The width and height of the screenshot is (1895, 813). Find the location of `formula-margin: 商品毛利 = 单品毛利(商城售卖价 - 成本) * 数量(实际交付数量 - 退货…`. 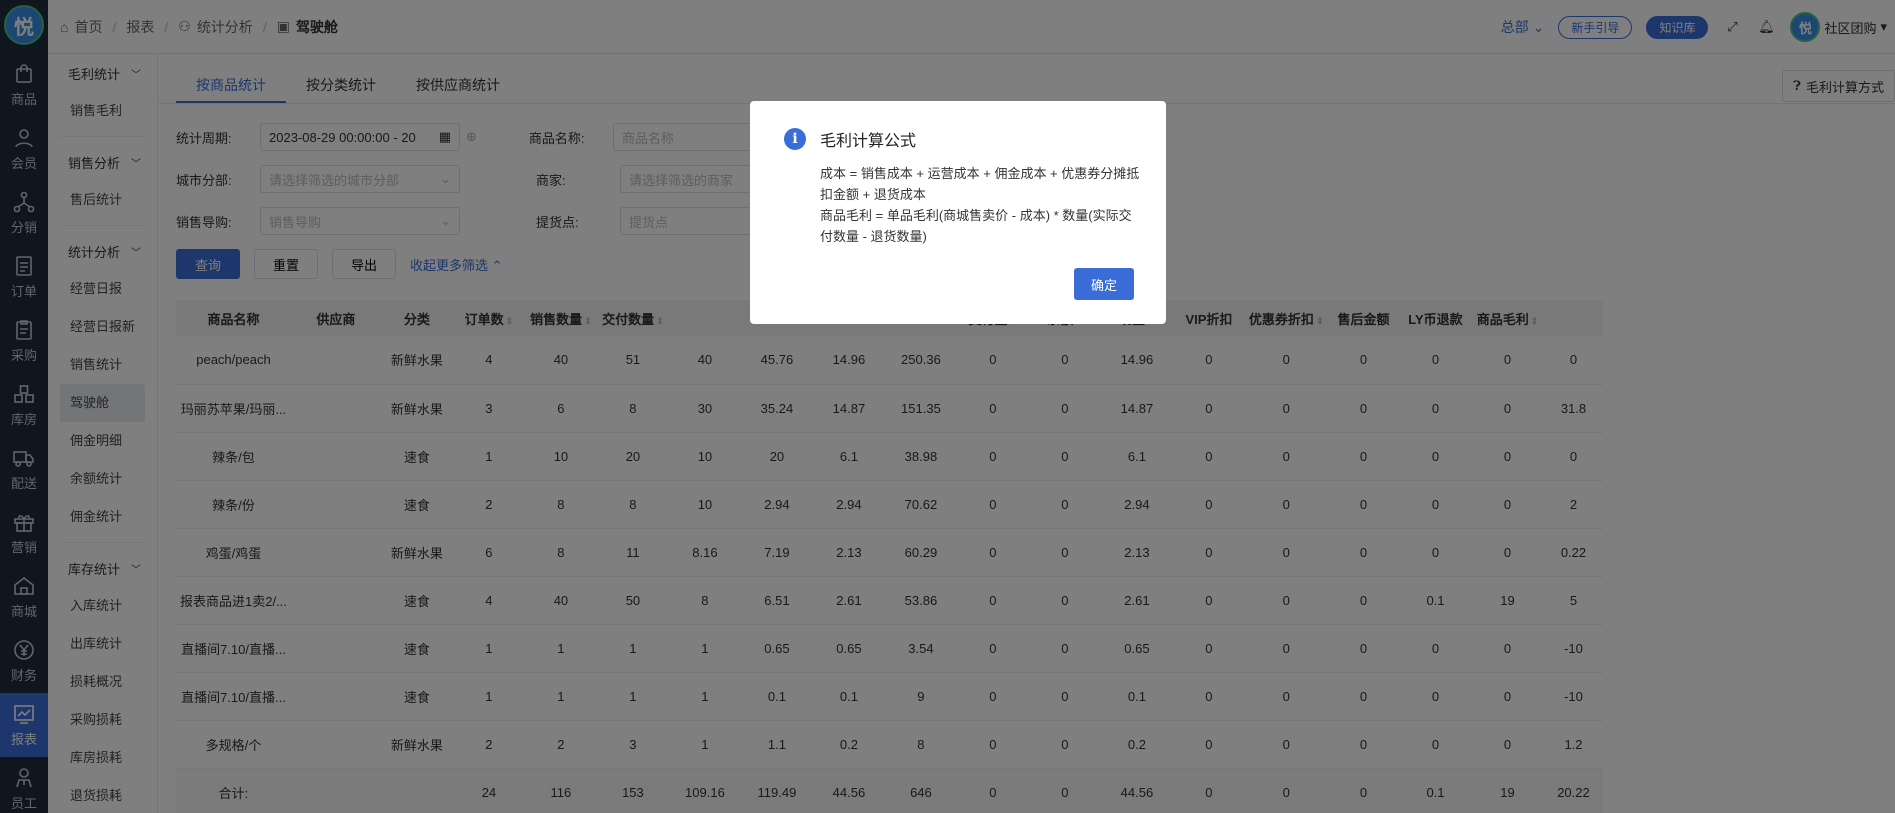

formula-margin: 商品毛利 = 单品毛利(商城售卖价 - 成本) * 数量(实际交付数量 - 退货… is located at coordinates (976, 226).